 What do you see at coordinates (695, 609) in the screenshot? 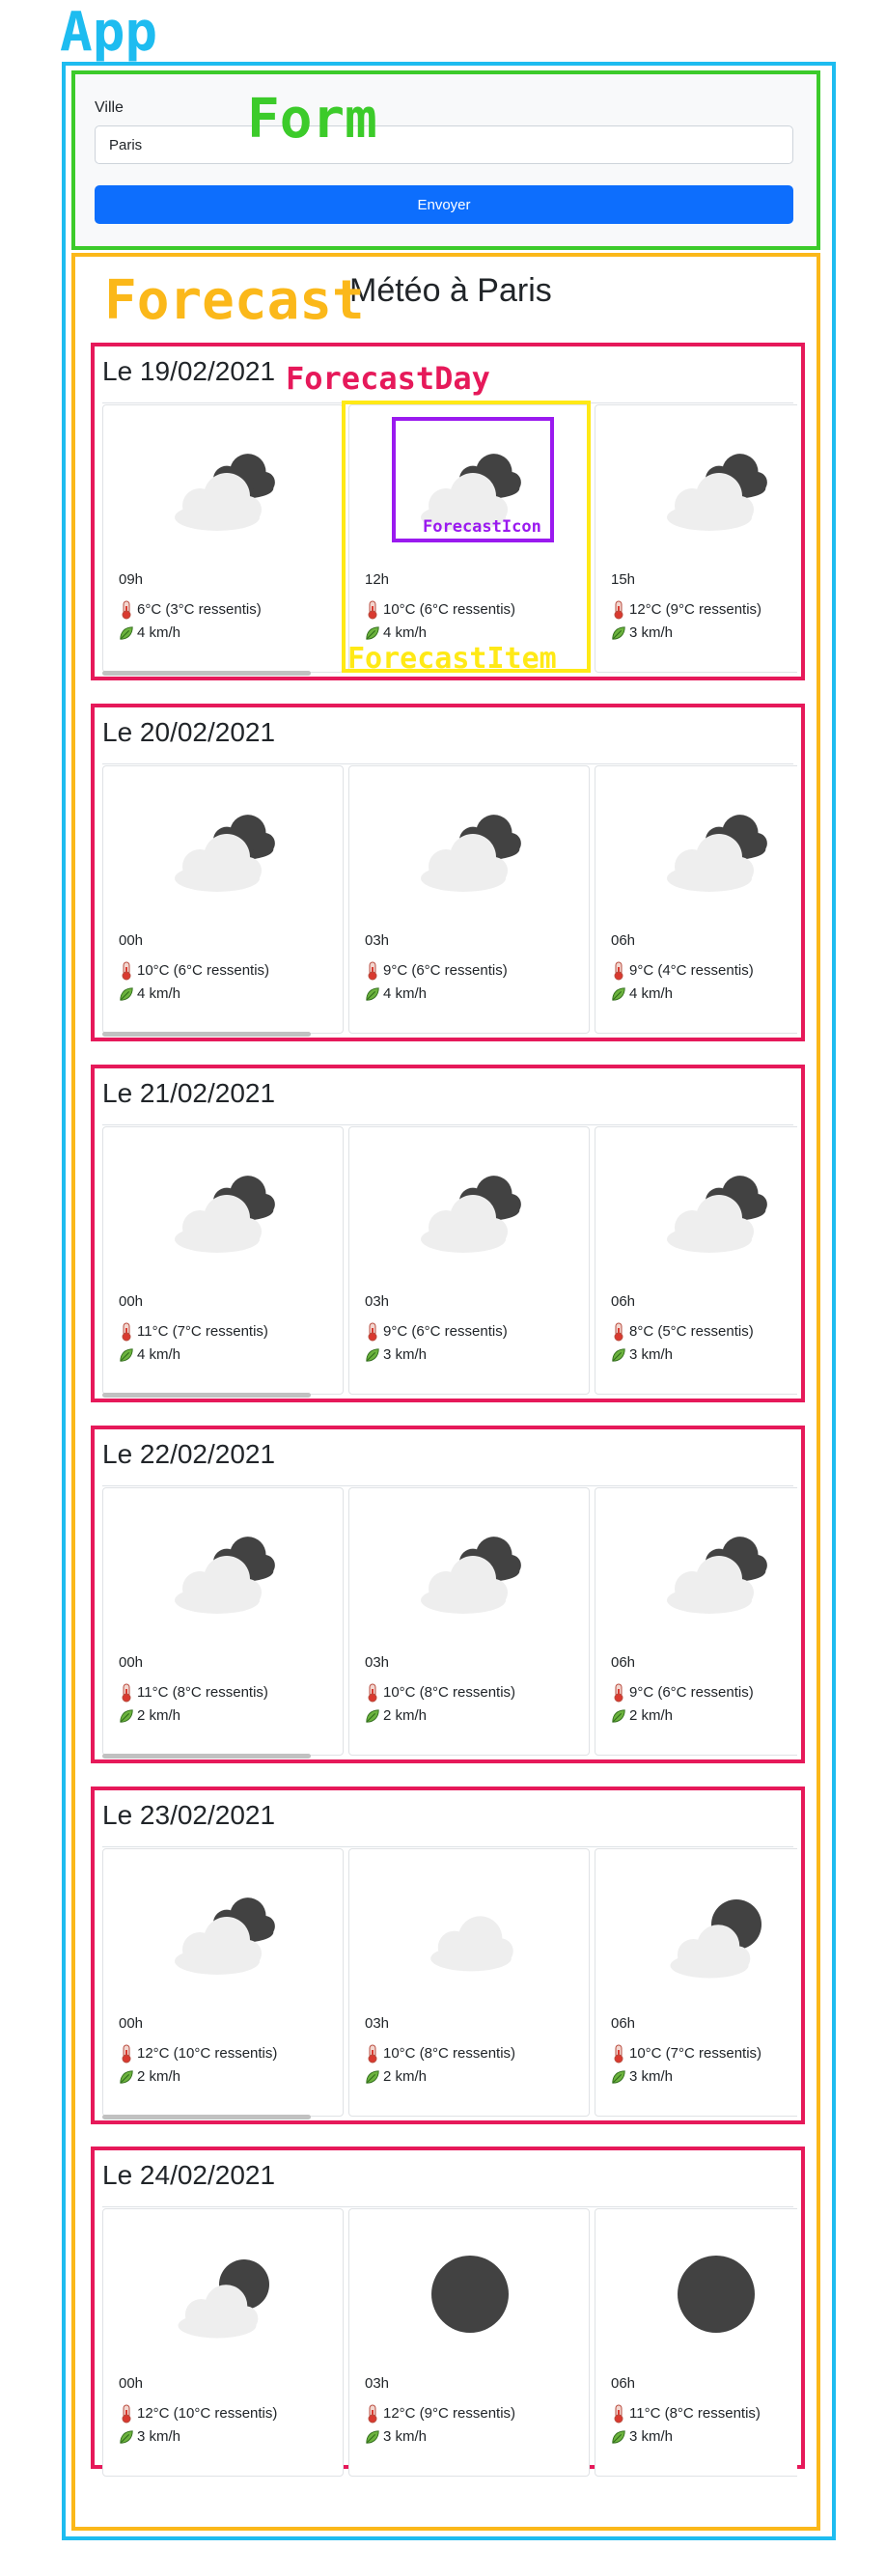
I see `forecast-temperature: 12°C (9°C ressentis)` at bounding box center [695, 609].